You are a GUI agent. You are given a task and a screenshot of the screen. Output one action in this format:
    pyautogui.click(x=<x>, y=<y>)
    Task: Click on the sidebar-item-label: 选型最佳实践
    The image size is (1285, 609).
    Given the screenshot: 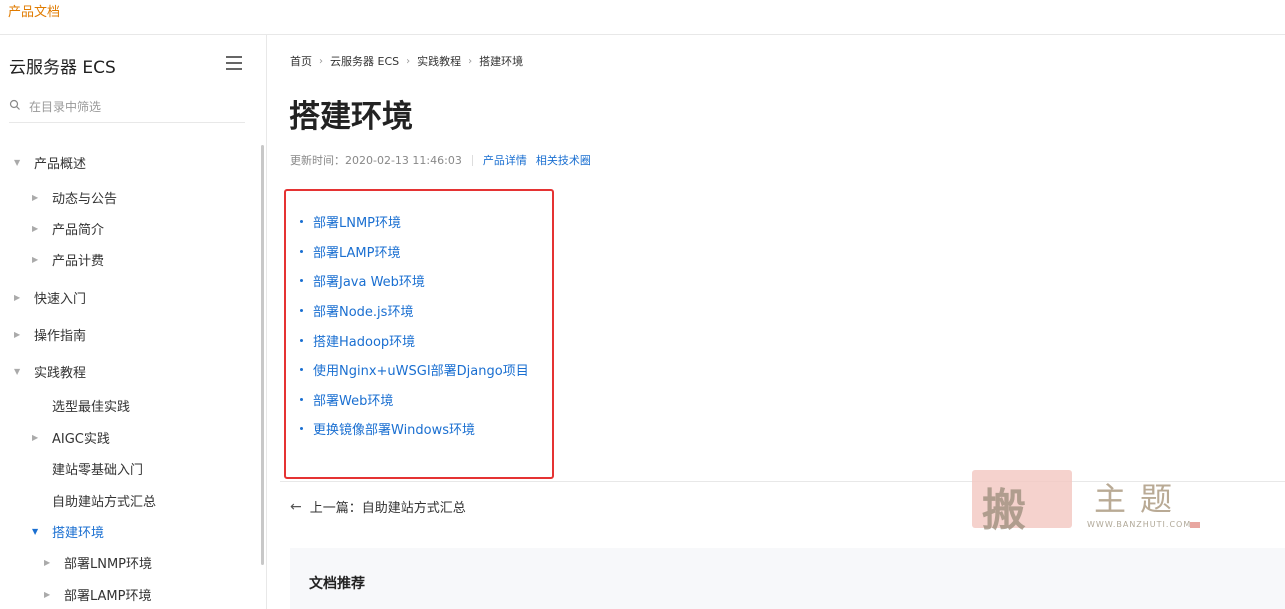 What is the action you would take?
    pyautogui.click(x=91, y=407)
    